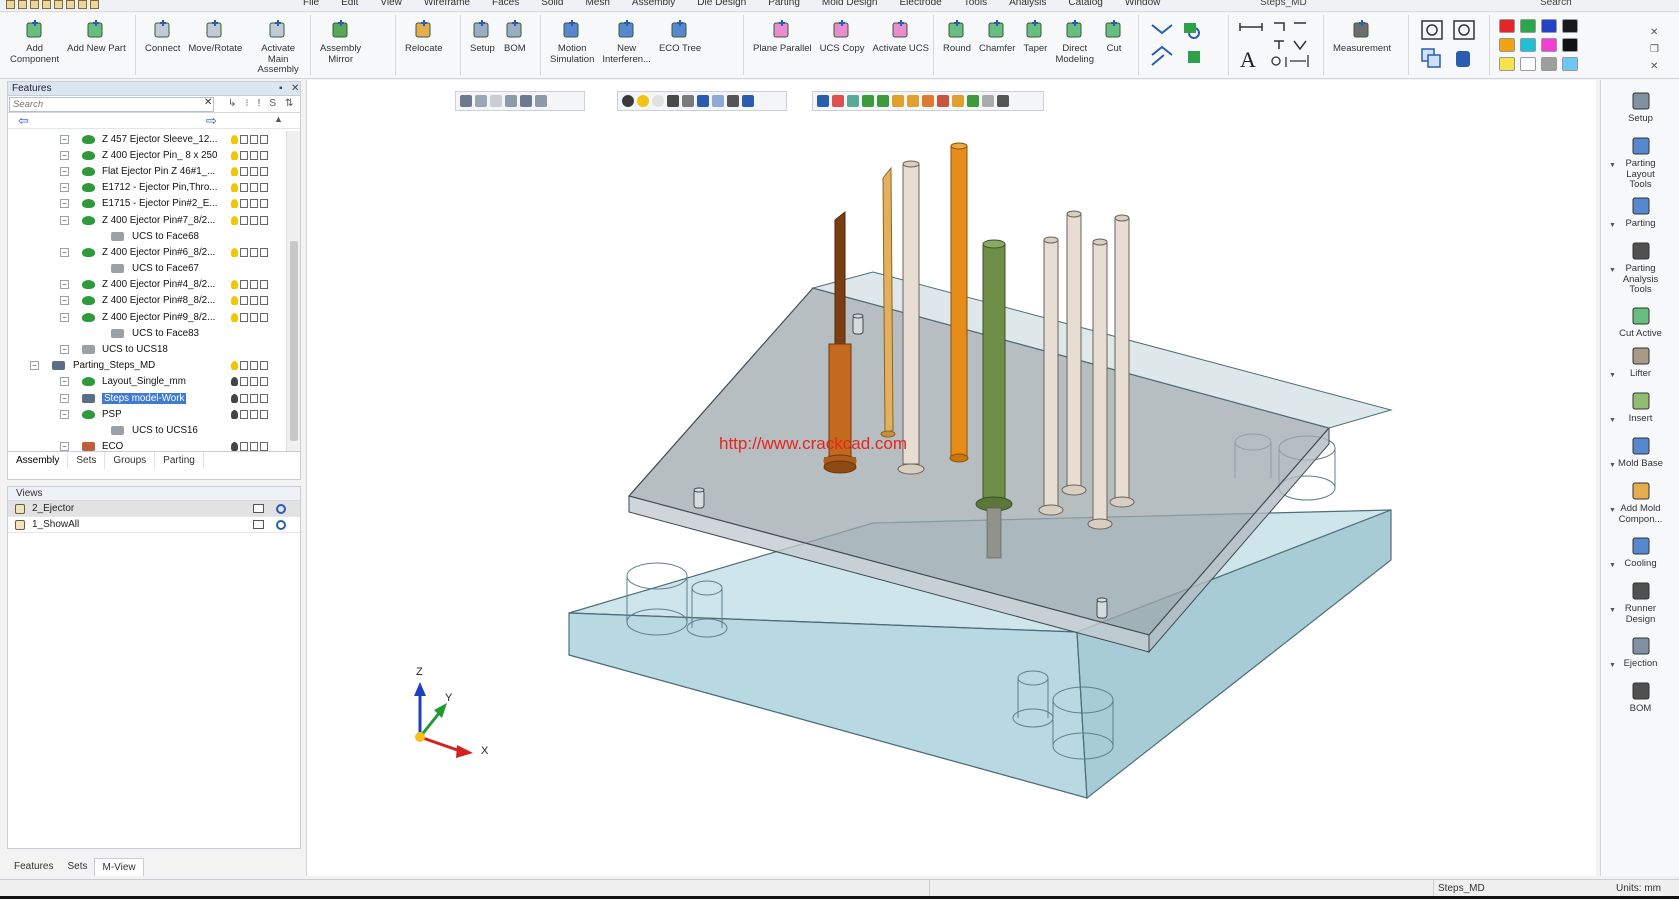 Image resolution: width=1679 pixels, height=899 pixels. What do you see at coordinates (957, 35) in the screenshot?
I see `round-button: Round` at bounding box center [957, 35].